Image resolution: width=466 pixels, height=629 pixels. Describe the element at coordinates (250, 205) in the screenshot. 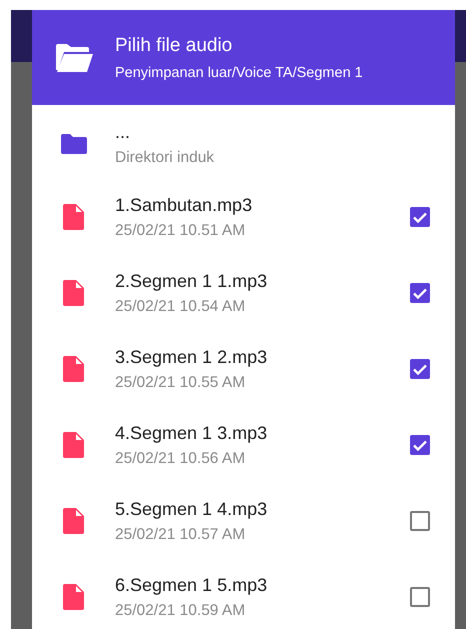

I see `file-name: 1.Sambutan.mp3` at that location.